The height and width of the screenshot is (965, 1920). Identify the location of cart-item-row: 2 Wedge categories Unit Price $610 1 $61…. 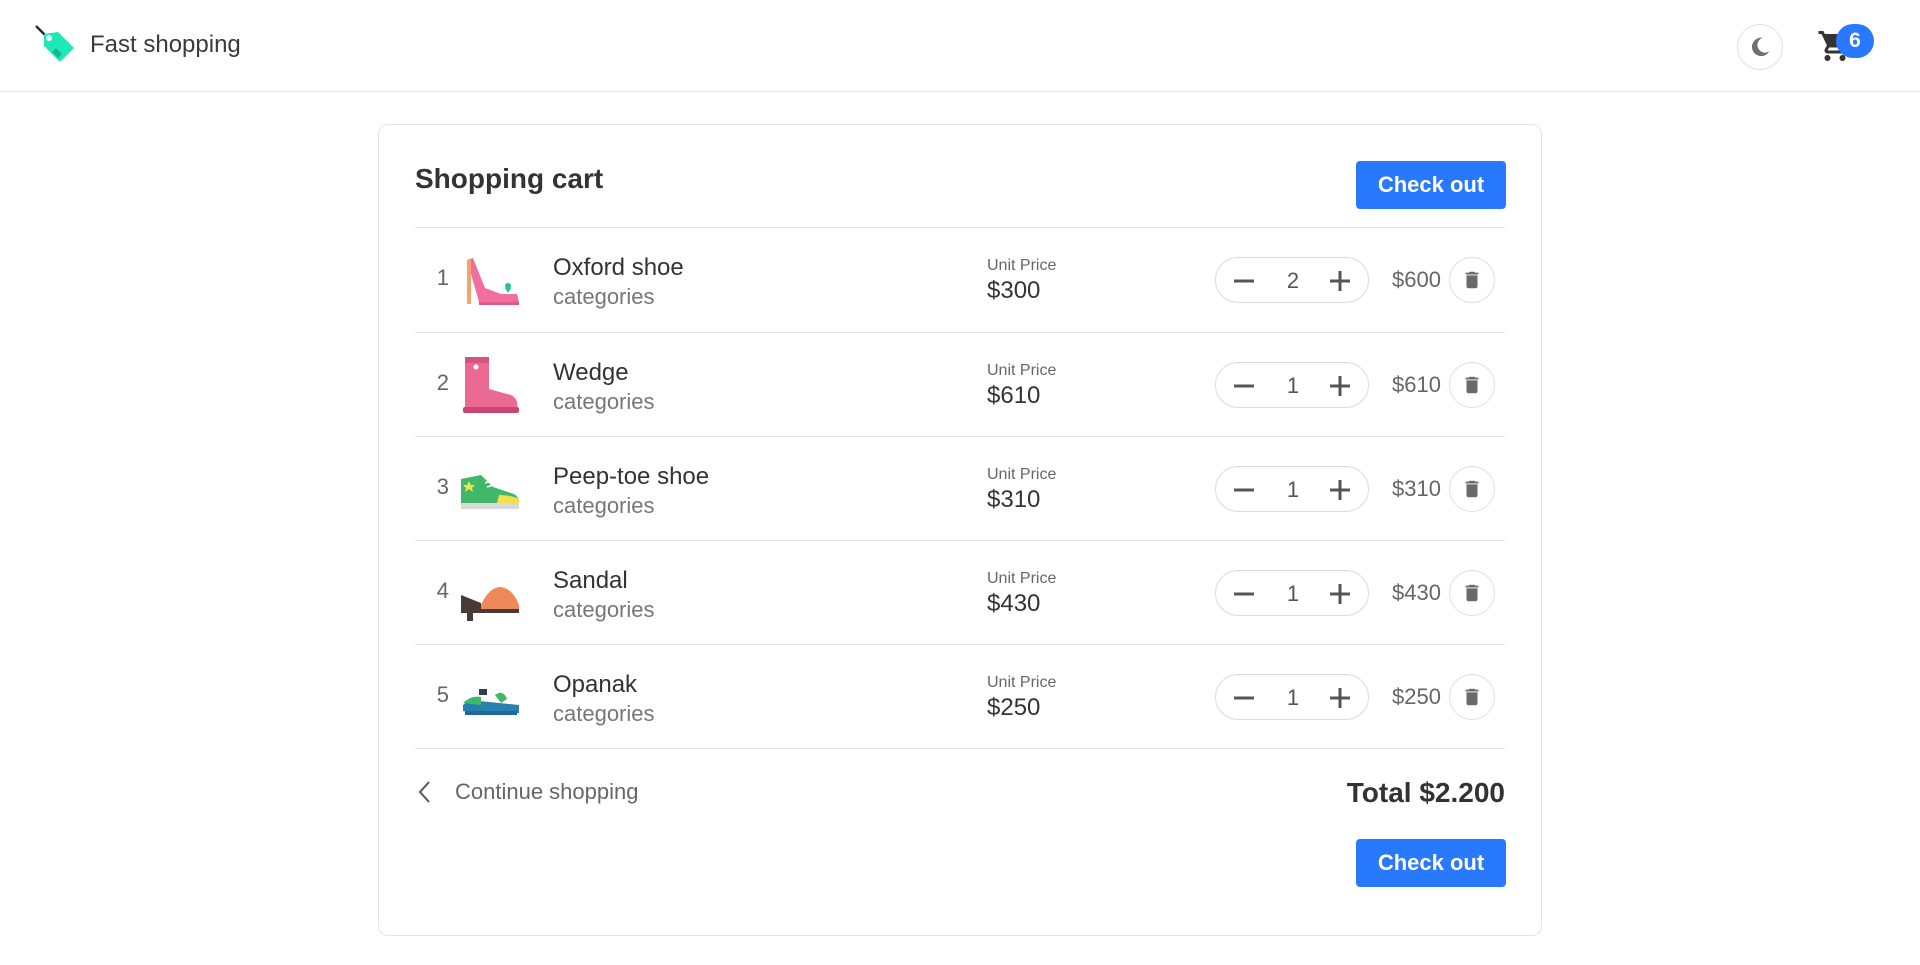
(960, 385).